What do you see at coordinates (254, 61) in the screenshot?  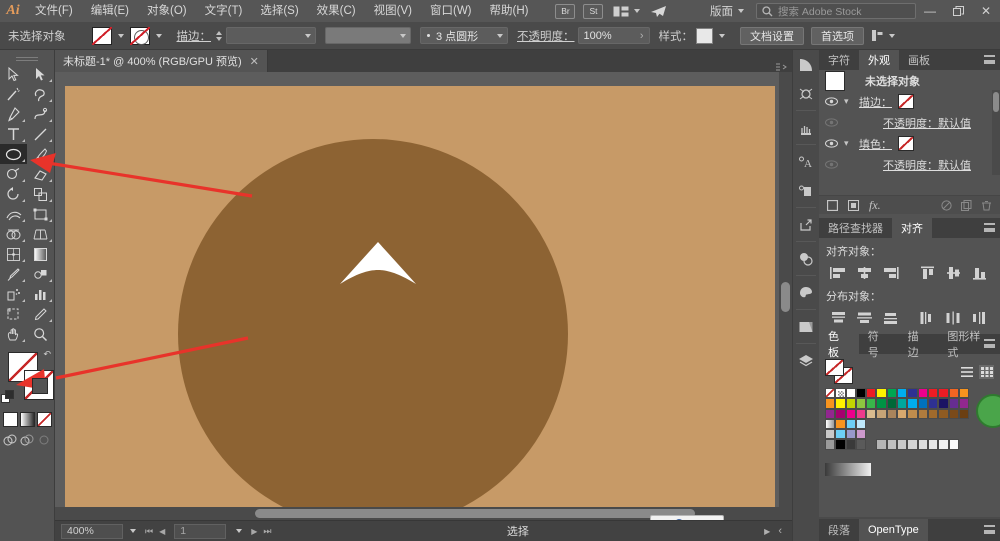 I see `close-icon: ✕` at bounding box center [254, 61].